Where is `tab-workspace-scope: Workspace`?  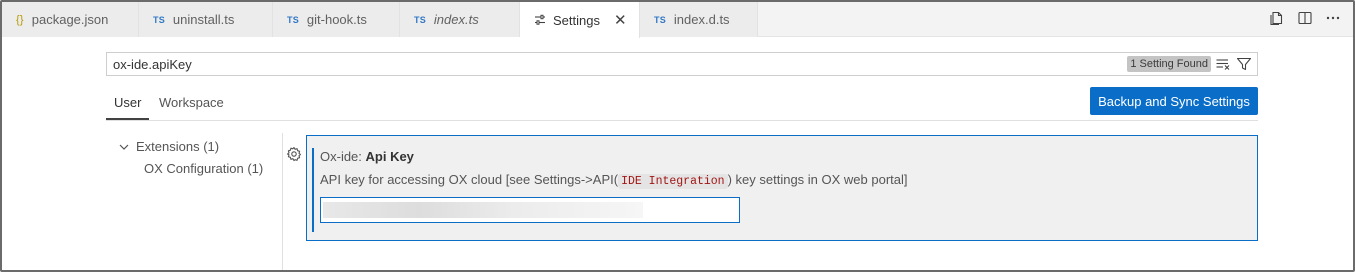 tab-workspace-scope: Workspace is located at coordinates (191, 102).